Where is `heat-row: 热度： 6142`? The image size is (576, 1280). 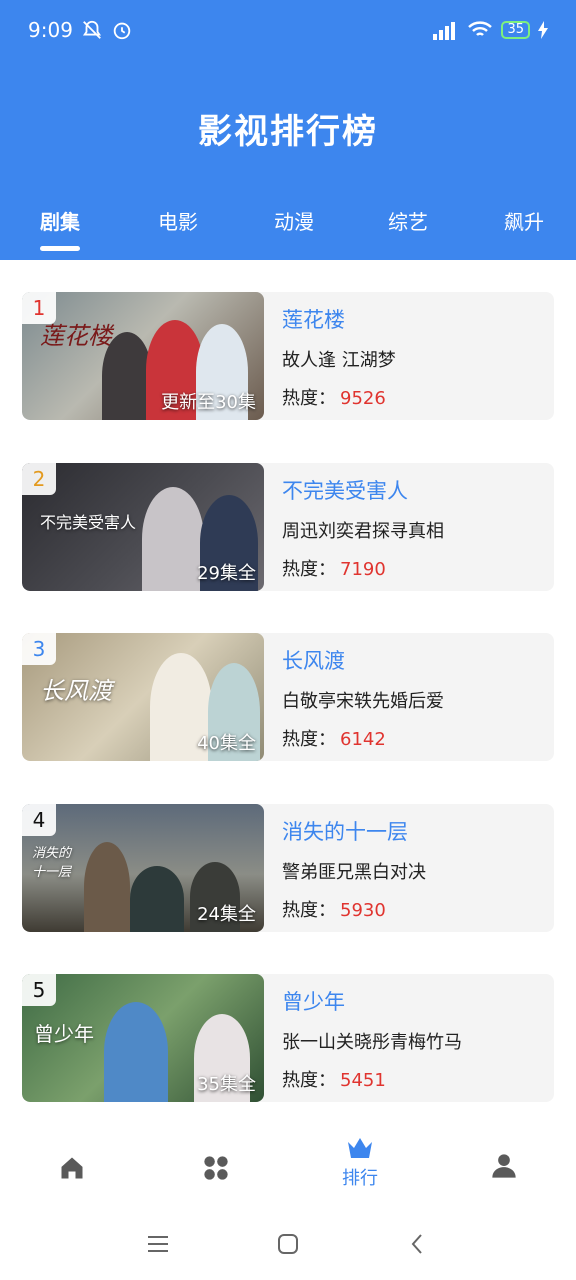
heat-row: 热度： 6142 is located at coordinates (334, 738).